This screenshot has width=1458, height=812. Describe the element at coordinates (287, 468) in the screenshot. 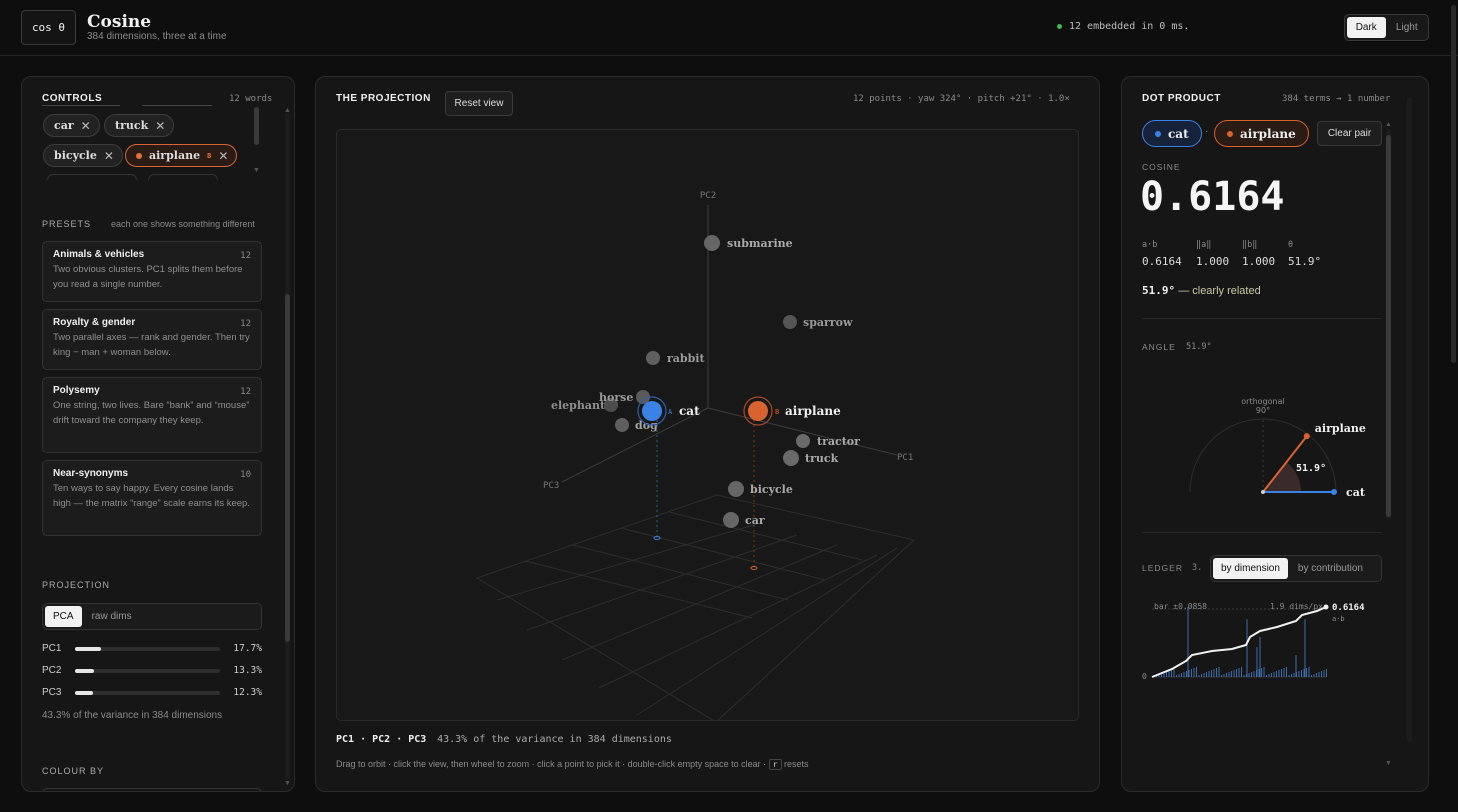

I see `controls-scroll-thumb` at that location.